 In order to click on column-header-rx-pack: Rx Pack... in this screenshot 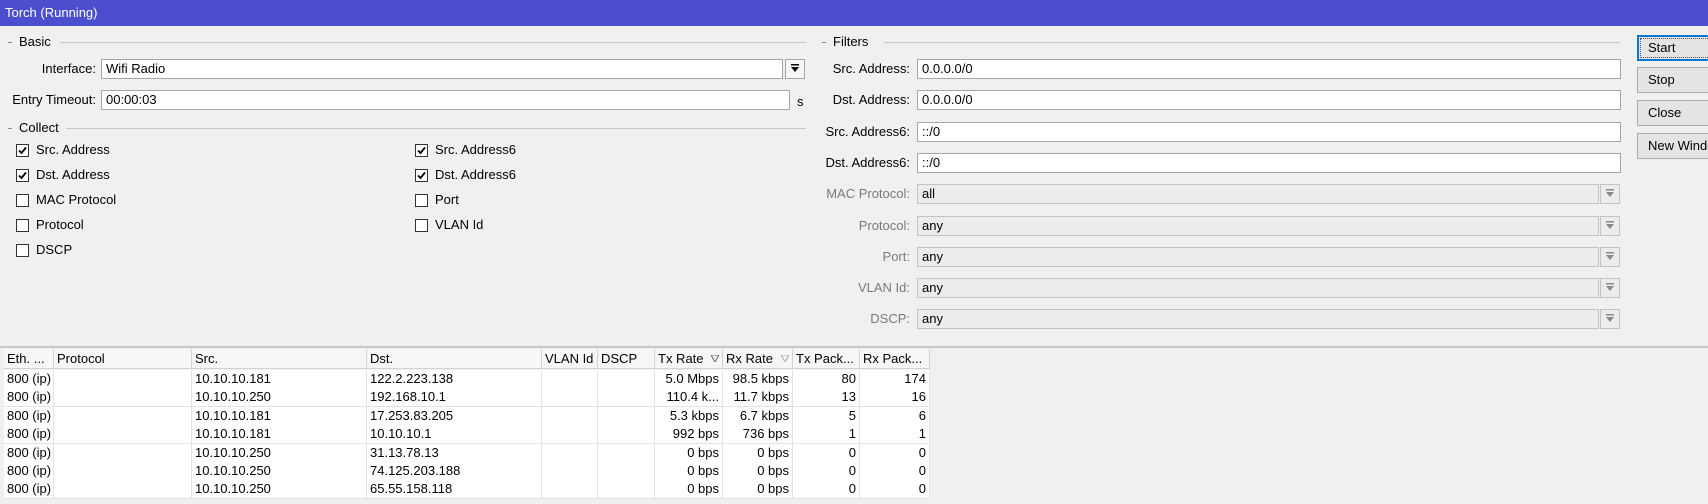, I will do `click(895, 359)`.